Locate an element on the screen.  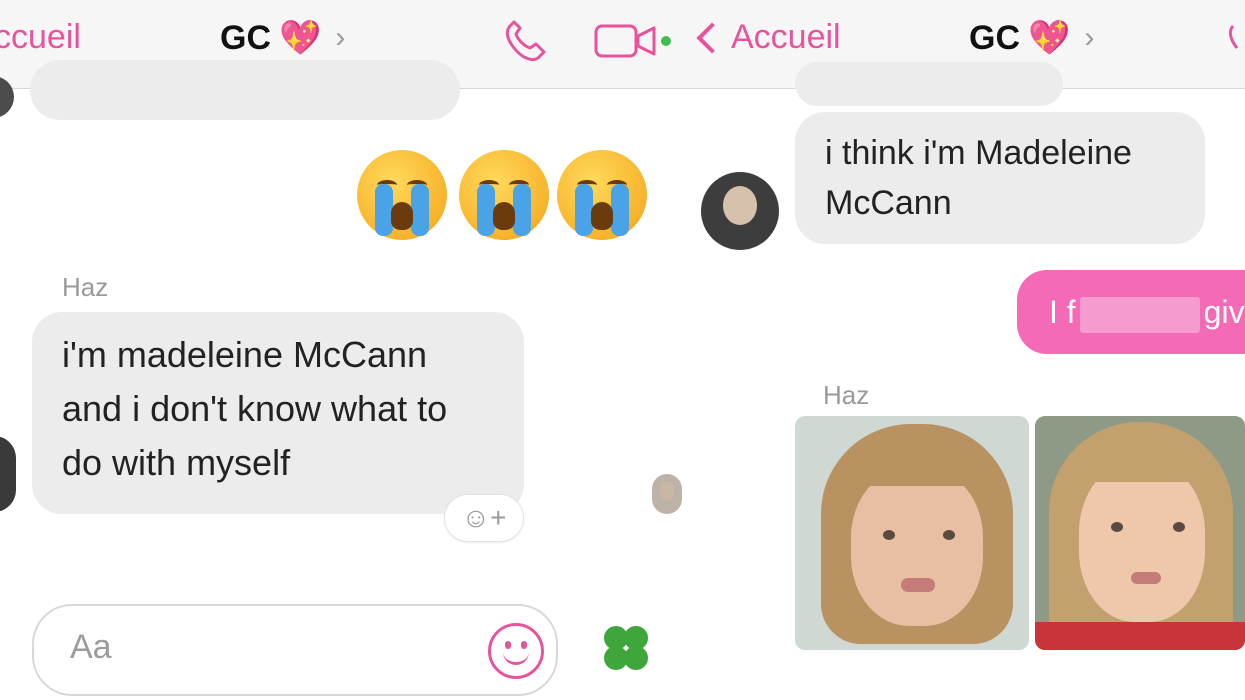
input-placeholder: Aa is located at coordinates (91, 647).